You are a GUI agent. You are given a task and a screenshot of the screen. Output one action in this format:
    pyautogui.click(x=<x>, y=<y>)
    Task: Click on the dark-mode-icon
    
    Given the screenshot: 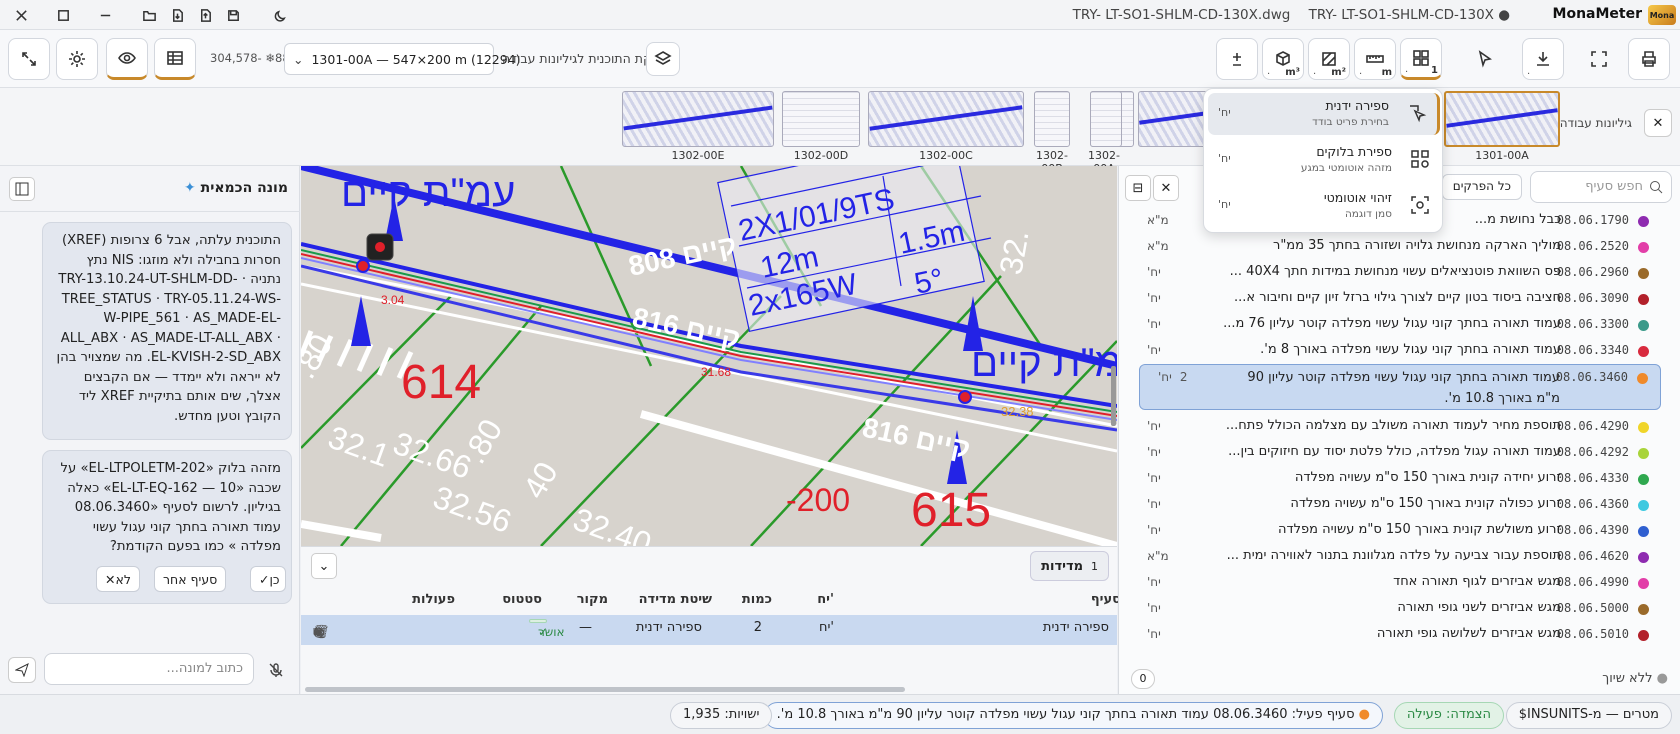 What is the action you would take?
    pyautogui.click(x=281, y=15)
    